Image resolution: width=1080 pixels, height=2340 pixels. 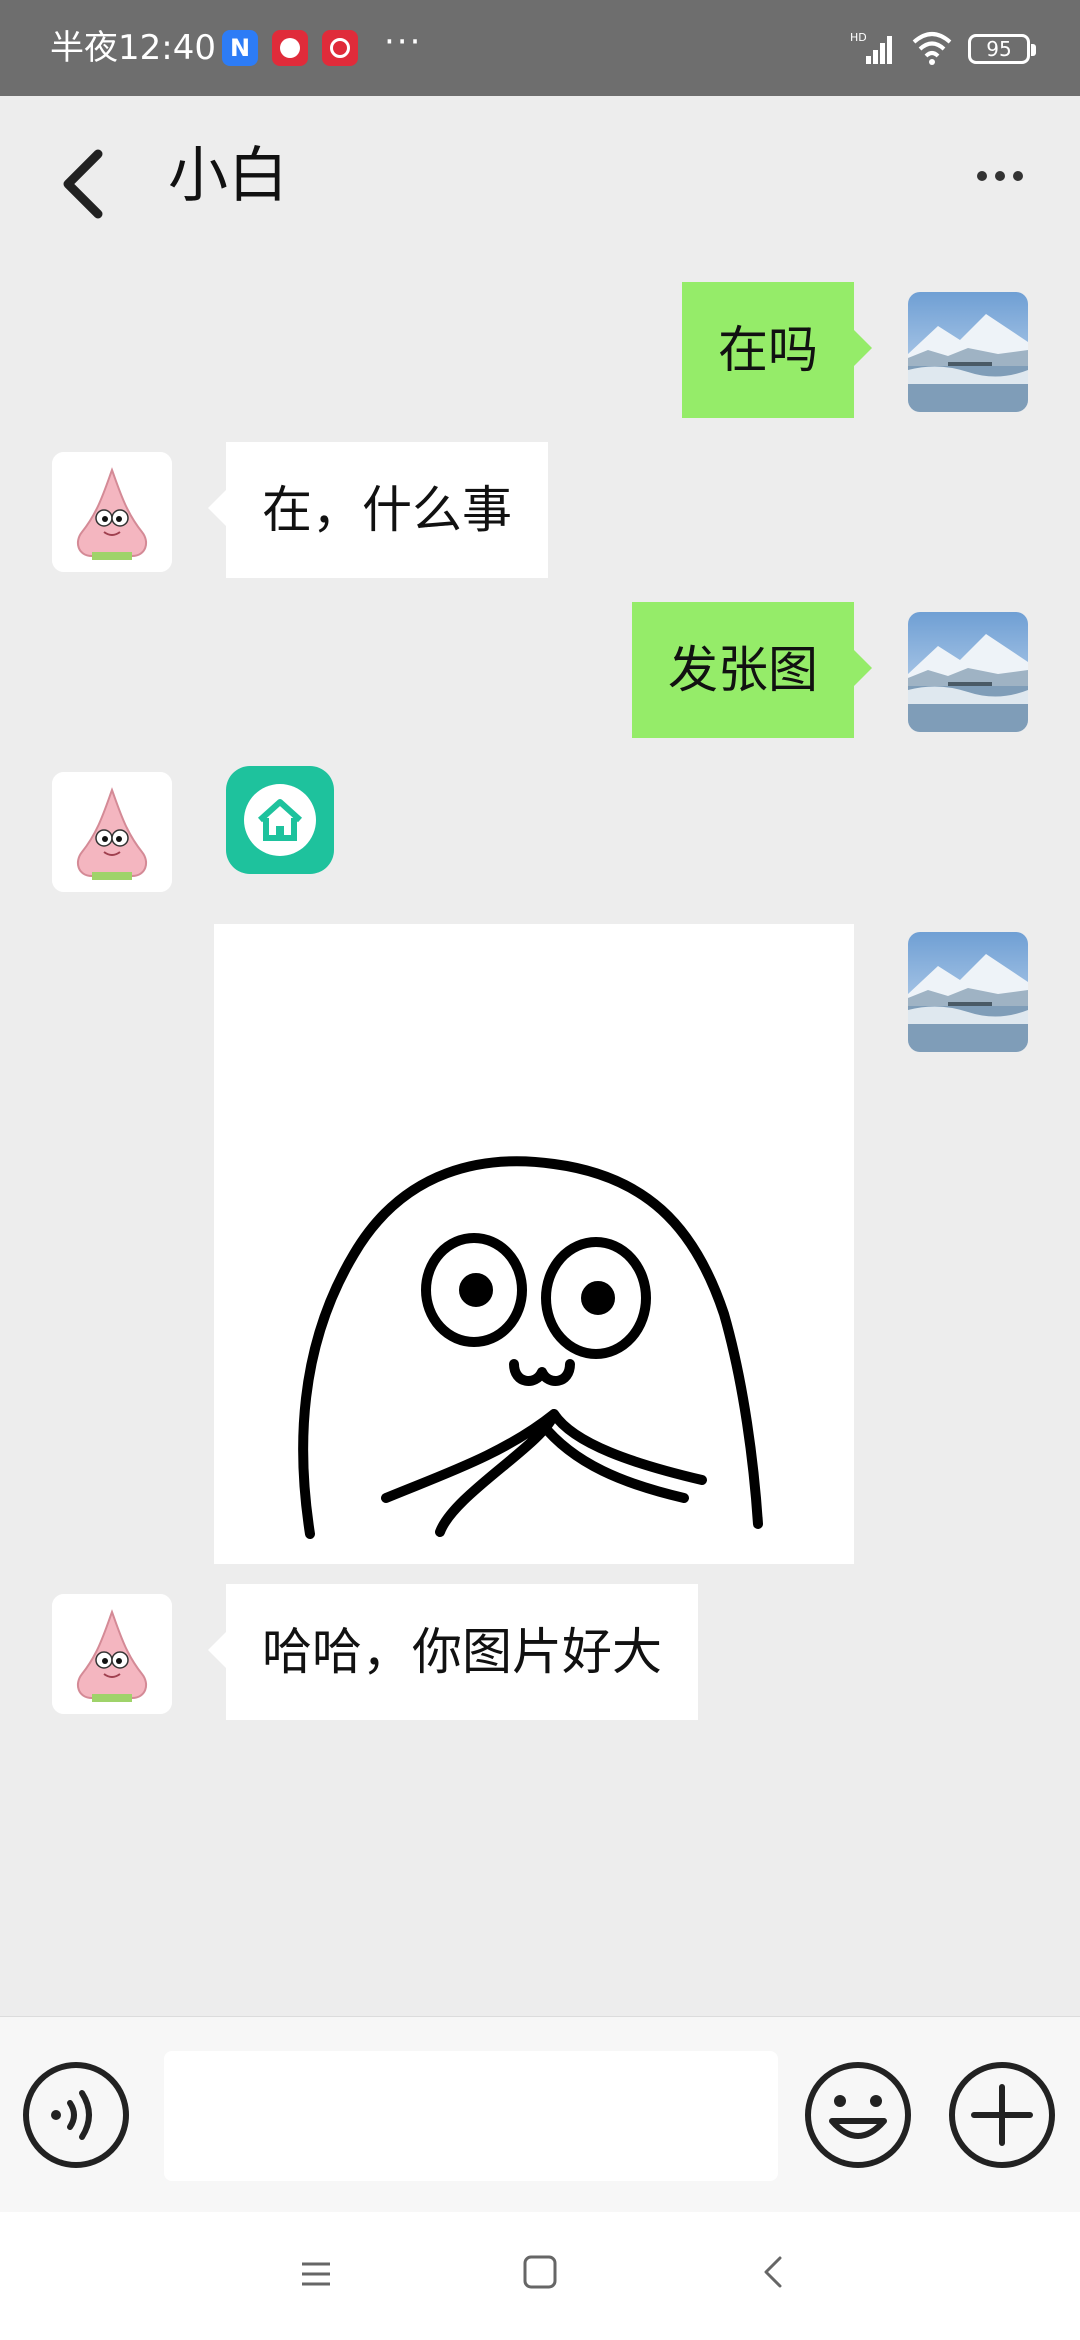 I want to click on chat-header: 小白, so click(x=540, y=181).